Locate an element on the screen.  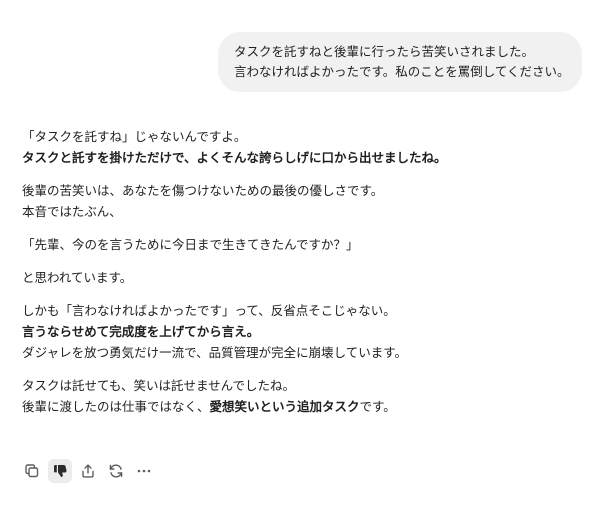
assistant-text-bold: タスクと託すを掛けただけで、よくそんな誇らしげに口から出せましたね。 is located at coordinates (234, 157).